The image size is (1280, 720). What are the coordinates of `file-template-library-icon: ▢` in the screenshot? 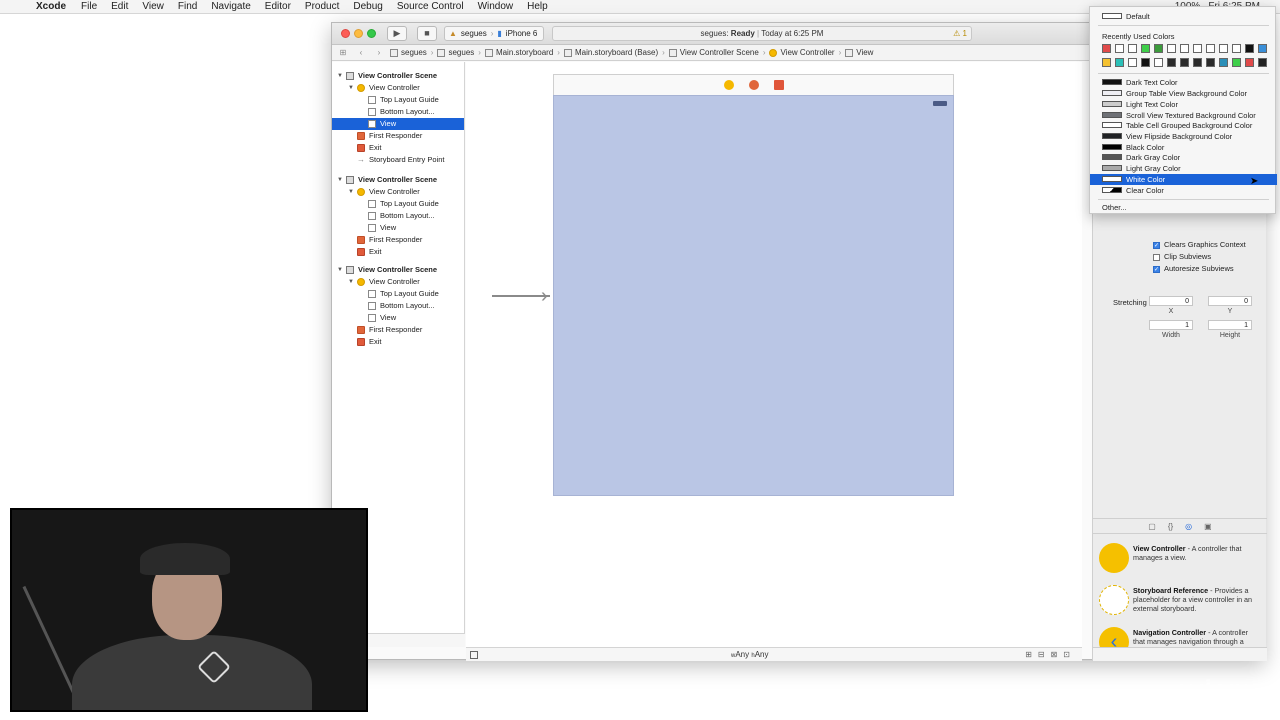 It's located at (1152, 526).